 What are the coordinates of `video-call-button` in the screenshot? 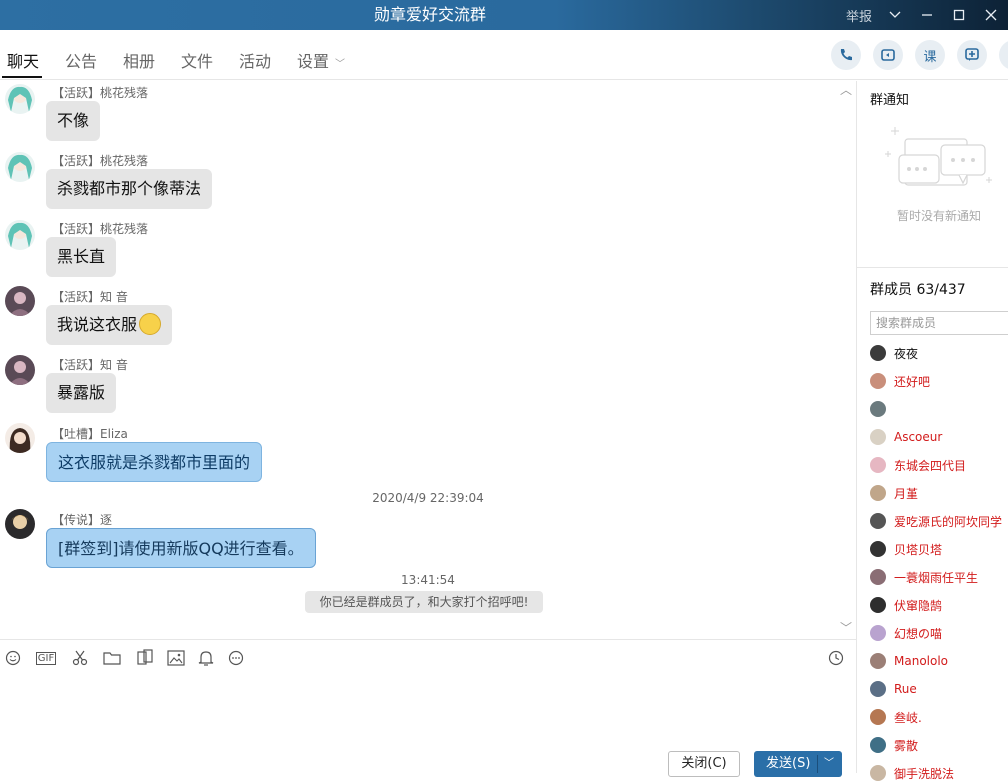 It's located at (888, 55).